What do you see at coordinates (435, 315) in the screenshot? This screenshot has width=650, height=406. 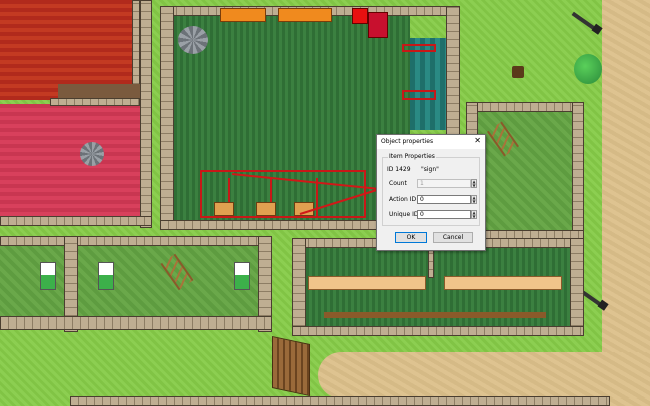 I see `bench-shadow` at bounding box center [435, 315].